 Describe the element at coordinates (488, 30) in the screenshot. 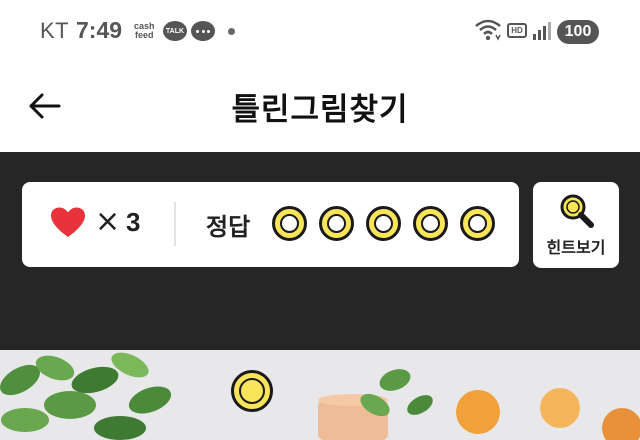

I see `wifi-icon` at that location.